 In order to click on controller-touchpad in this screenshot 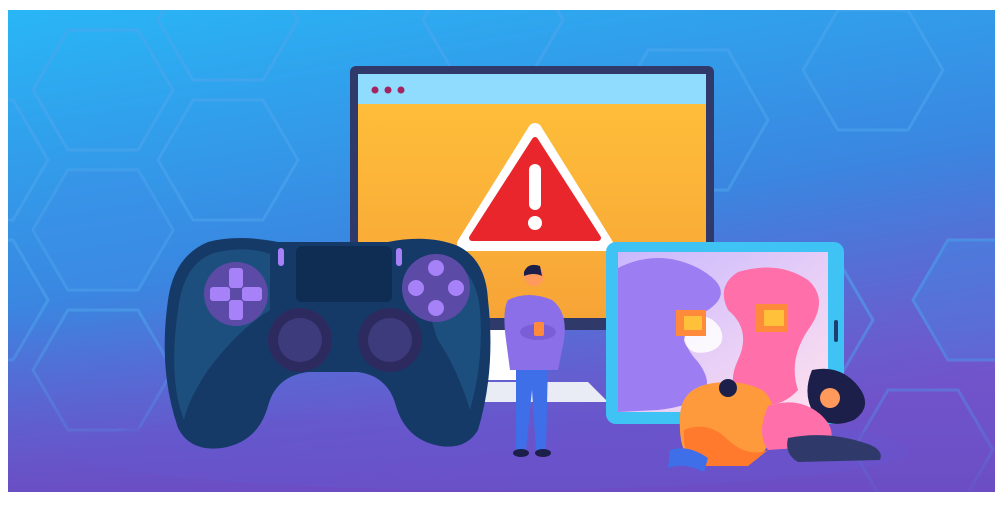, I will do `click(344, 274)`.